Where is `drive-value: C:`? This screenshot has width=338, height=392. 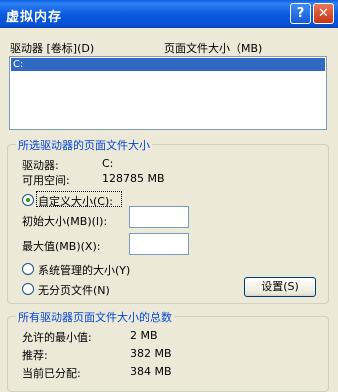
drive-value: C: is located at coordinates (108, 163).